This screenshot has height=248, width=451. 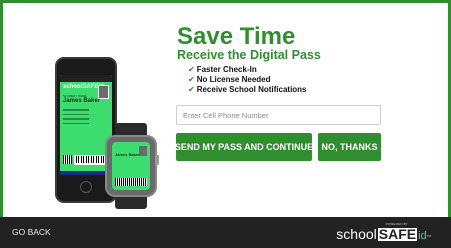 I want to click on go-back-button: GO BACK, so click(x=31, y=232).